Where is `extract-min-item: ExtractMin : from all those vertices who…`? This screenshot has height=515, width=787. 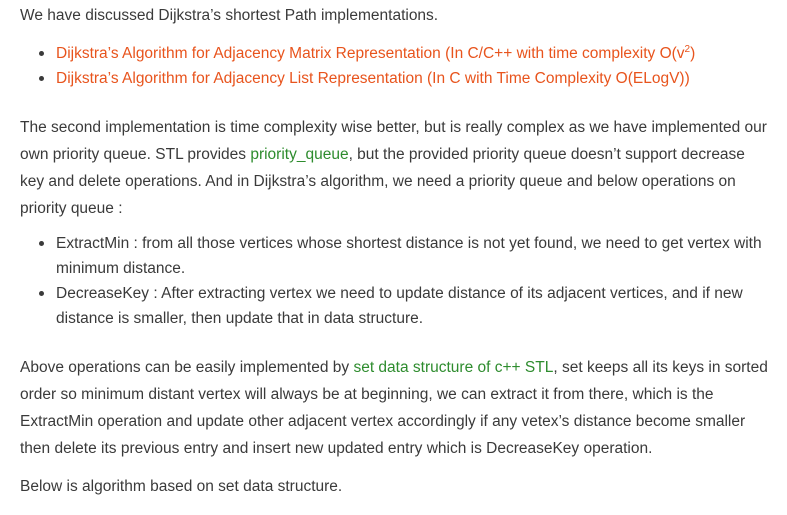 extract-min-item: ExtractMin : from all those vertices who… is located at coordinates (403, 256).